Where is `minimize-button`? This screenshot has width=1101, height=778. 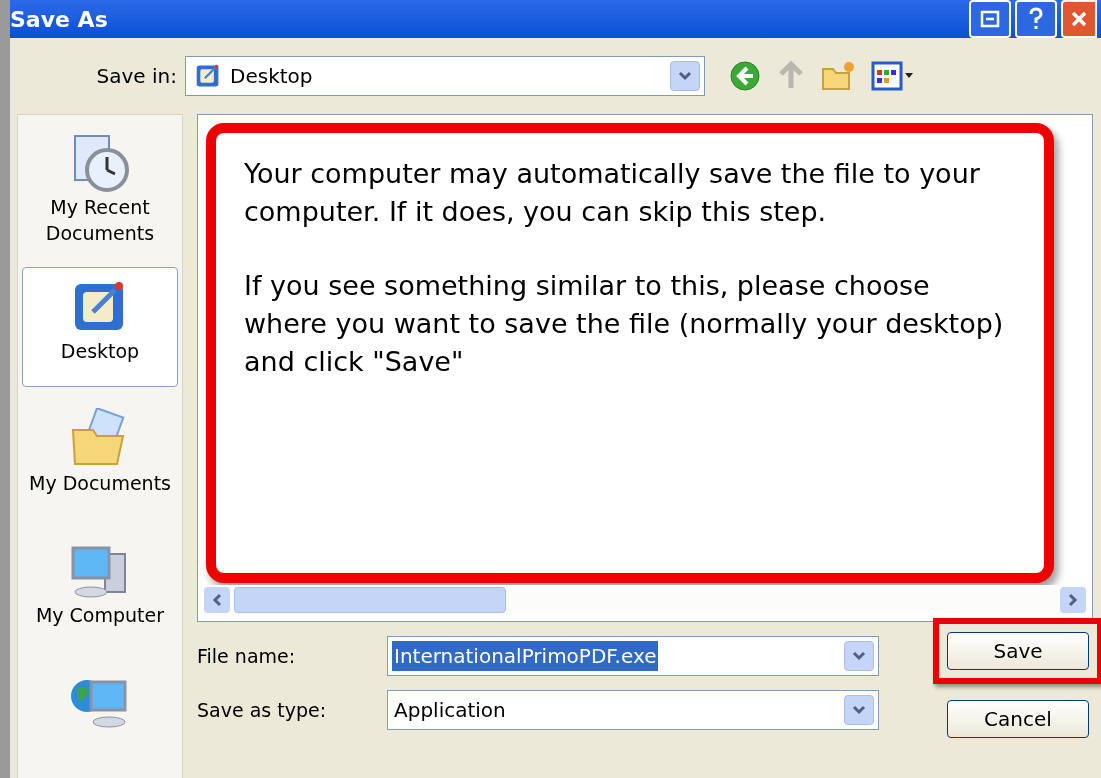 minimize-button is located at coordinates (990, 19).